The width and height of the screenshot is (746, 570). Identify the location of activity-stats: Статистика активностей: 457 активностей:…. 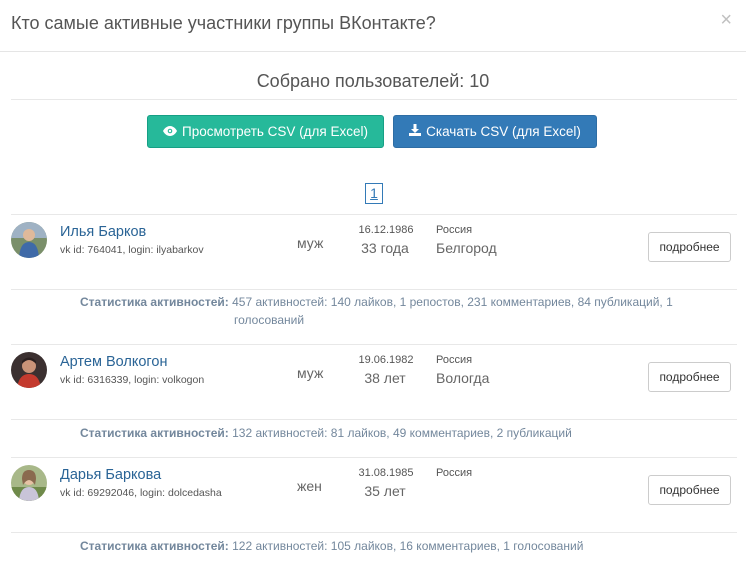
(385, 311).